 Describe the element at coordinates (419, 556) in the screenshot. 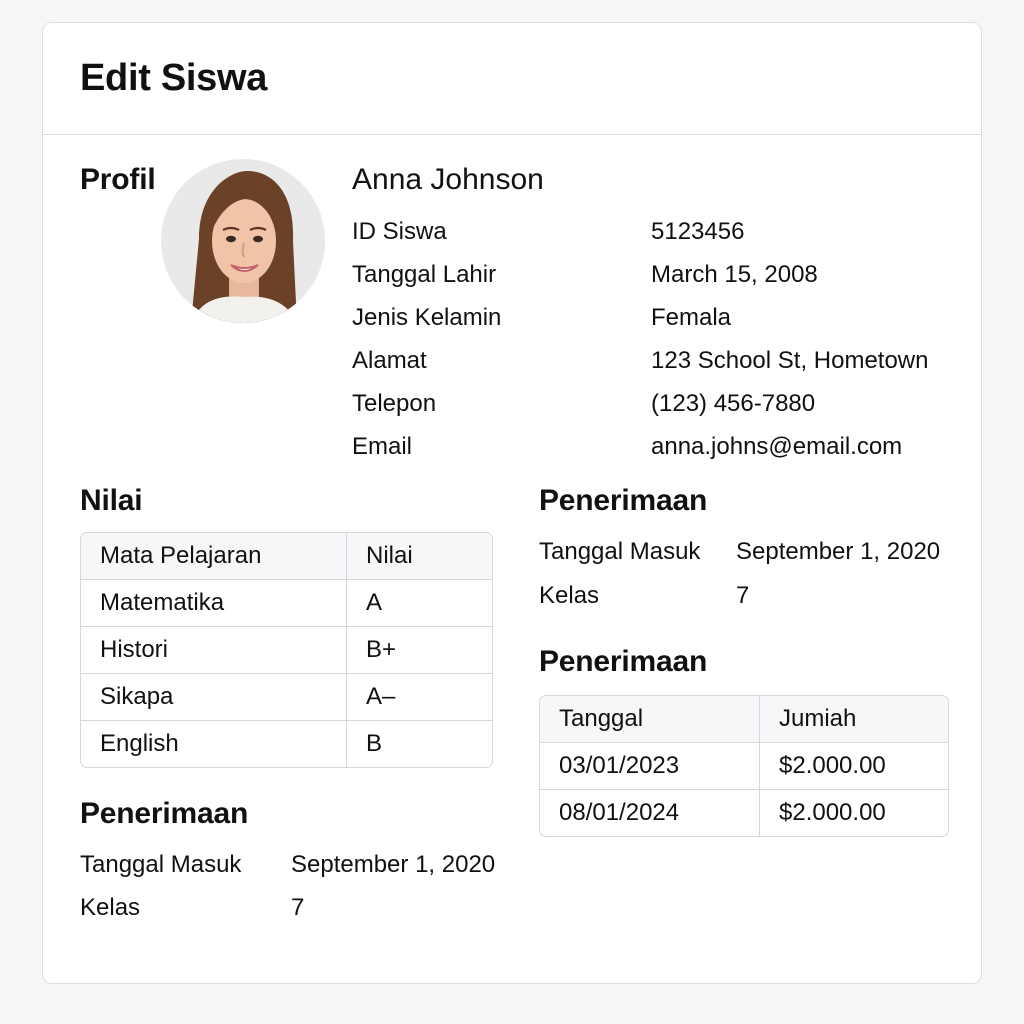

I see `column-header: Nilai` at that location.